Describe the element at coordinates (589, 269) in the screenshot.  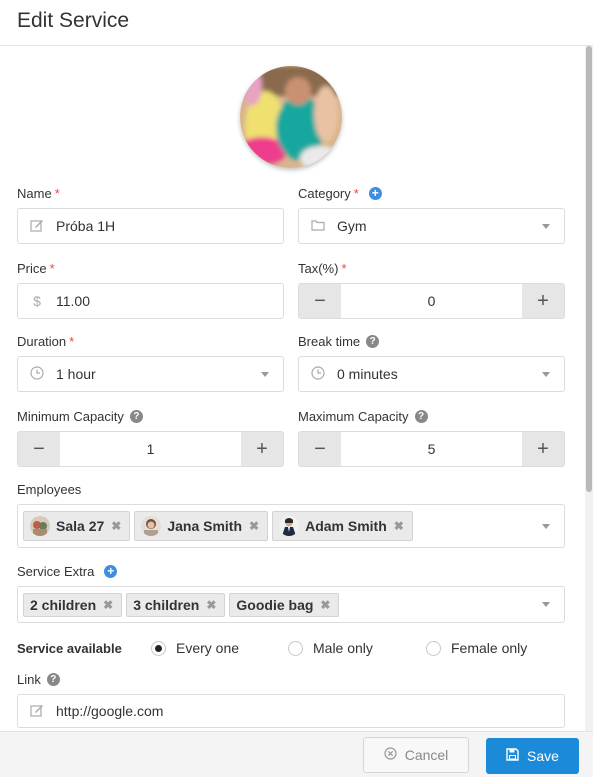
I see `scrollbar-thumb` at that location.